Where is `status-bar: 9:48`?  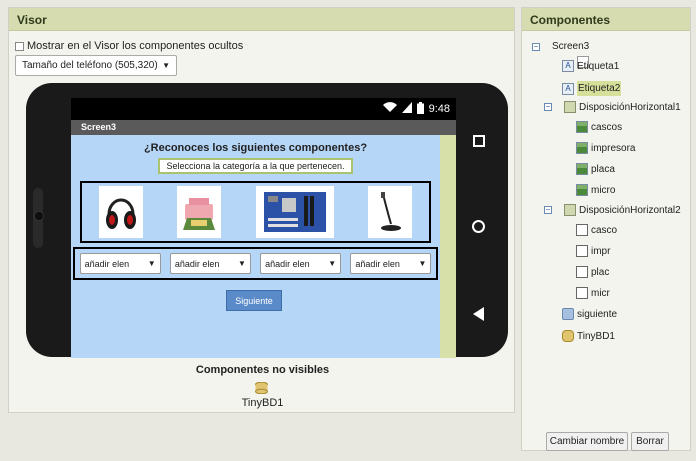 status-bar: 9:48 is located at coordinates (263, 109).